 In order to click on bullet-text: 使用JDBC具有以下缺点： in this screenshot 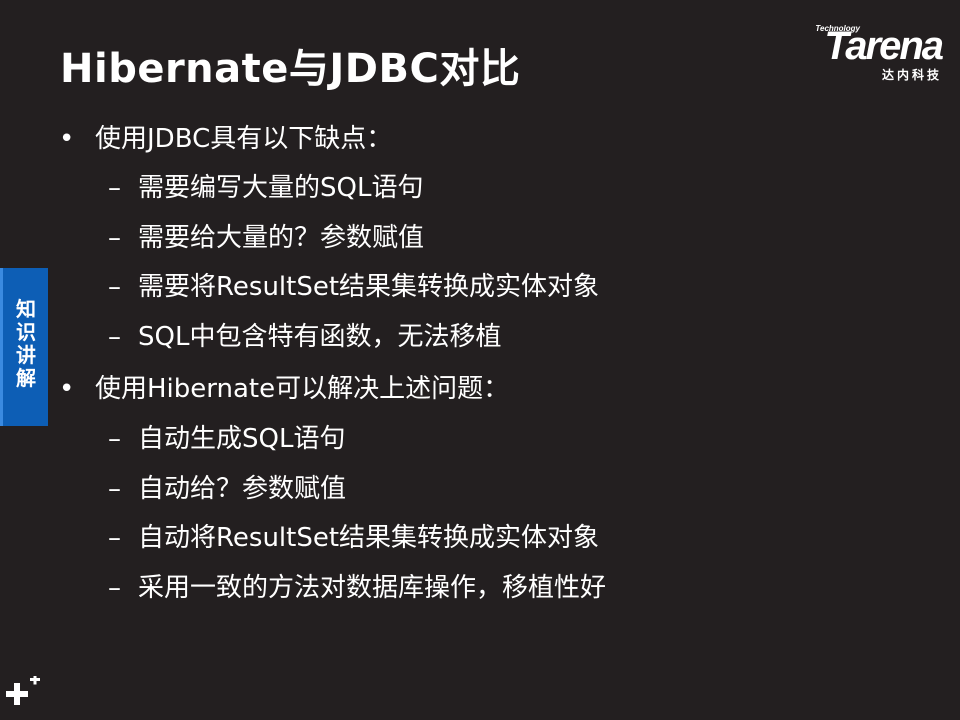, I will do `click(244, 139)`.